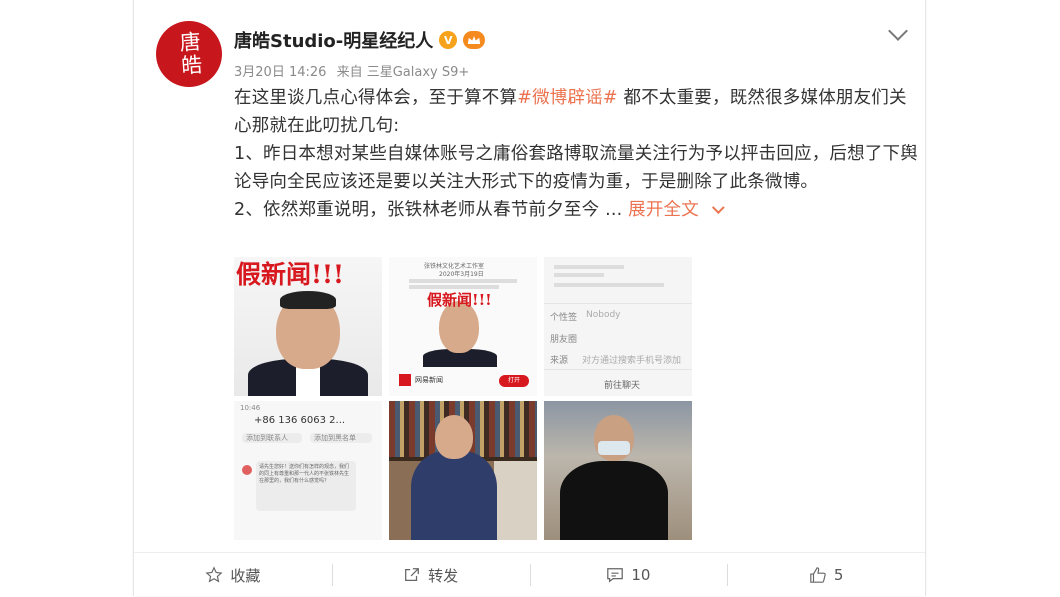 The image size is (1060, 597). I want to click on author-row: 唐皓Studio-明星经纪人 V, so click(360, 40).